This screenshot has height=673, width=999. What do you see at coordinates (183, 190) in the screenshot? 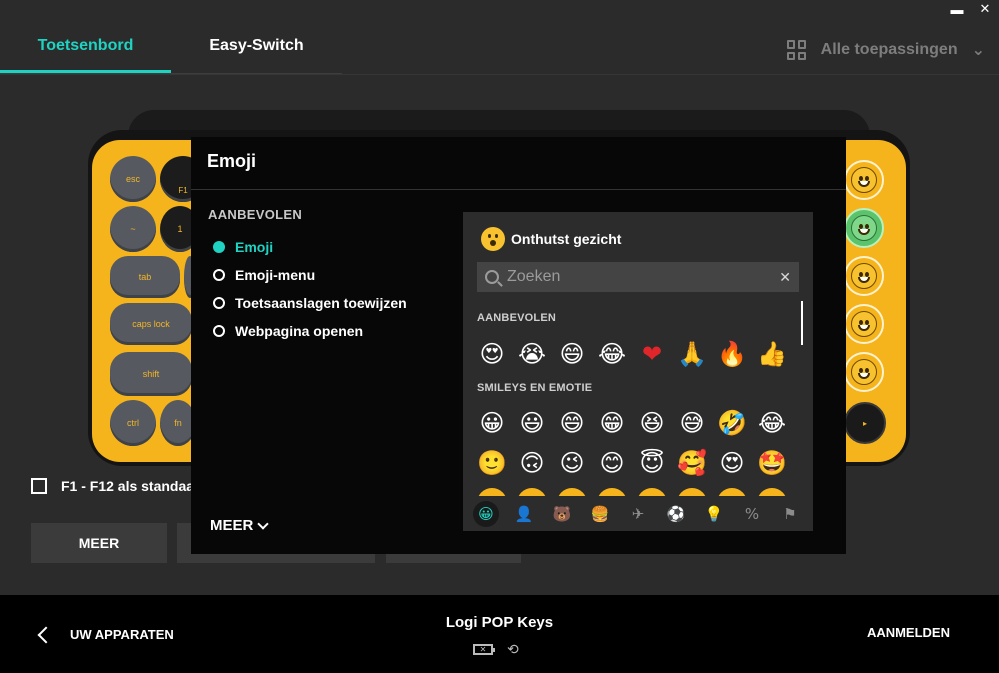
I see `key-f1-label: F1` at bounding box center [183, 190].